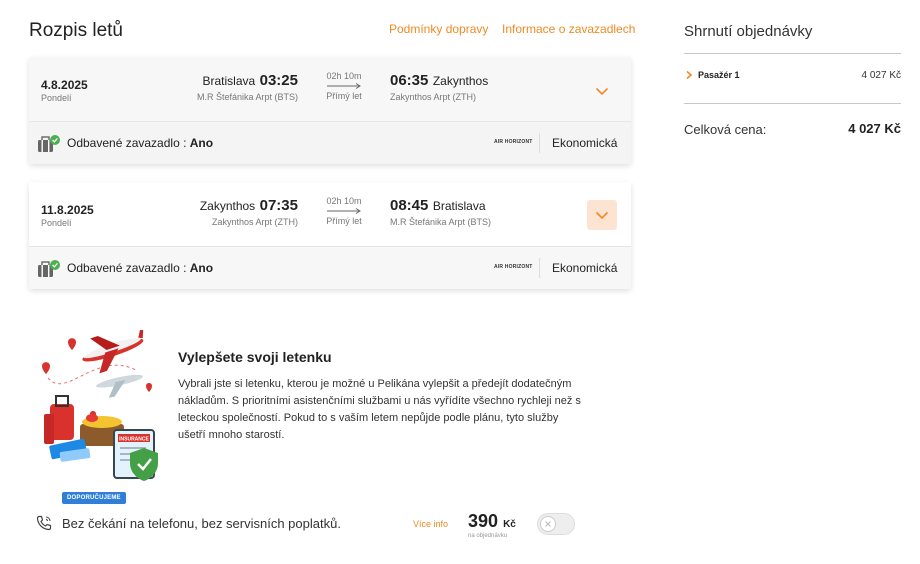 The image size is (920, 564). I want to click on arrival-block: 06:35 Zakynthos Zakynthos Arpt (ZTH), so click(439, 87).